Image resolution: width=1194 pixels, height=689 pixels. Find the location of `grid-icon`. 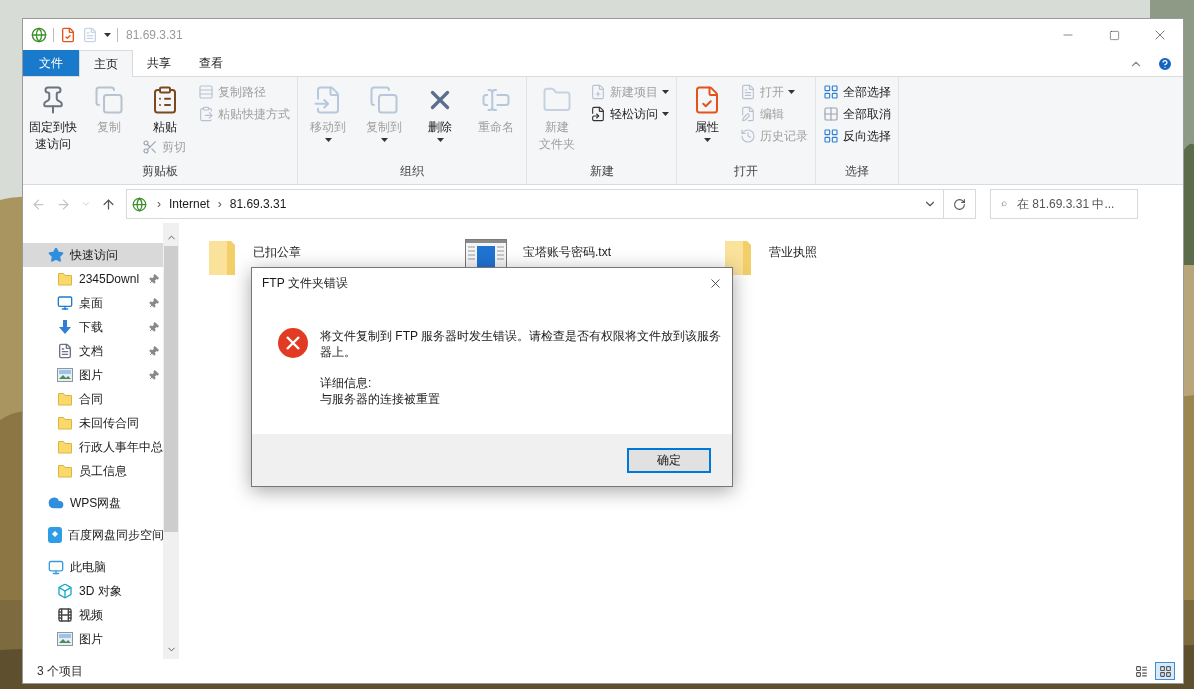

grid-icon is located at coordinates (831, 92).